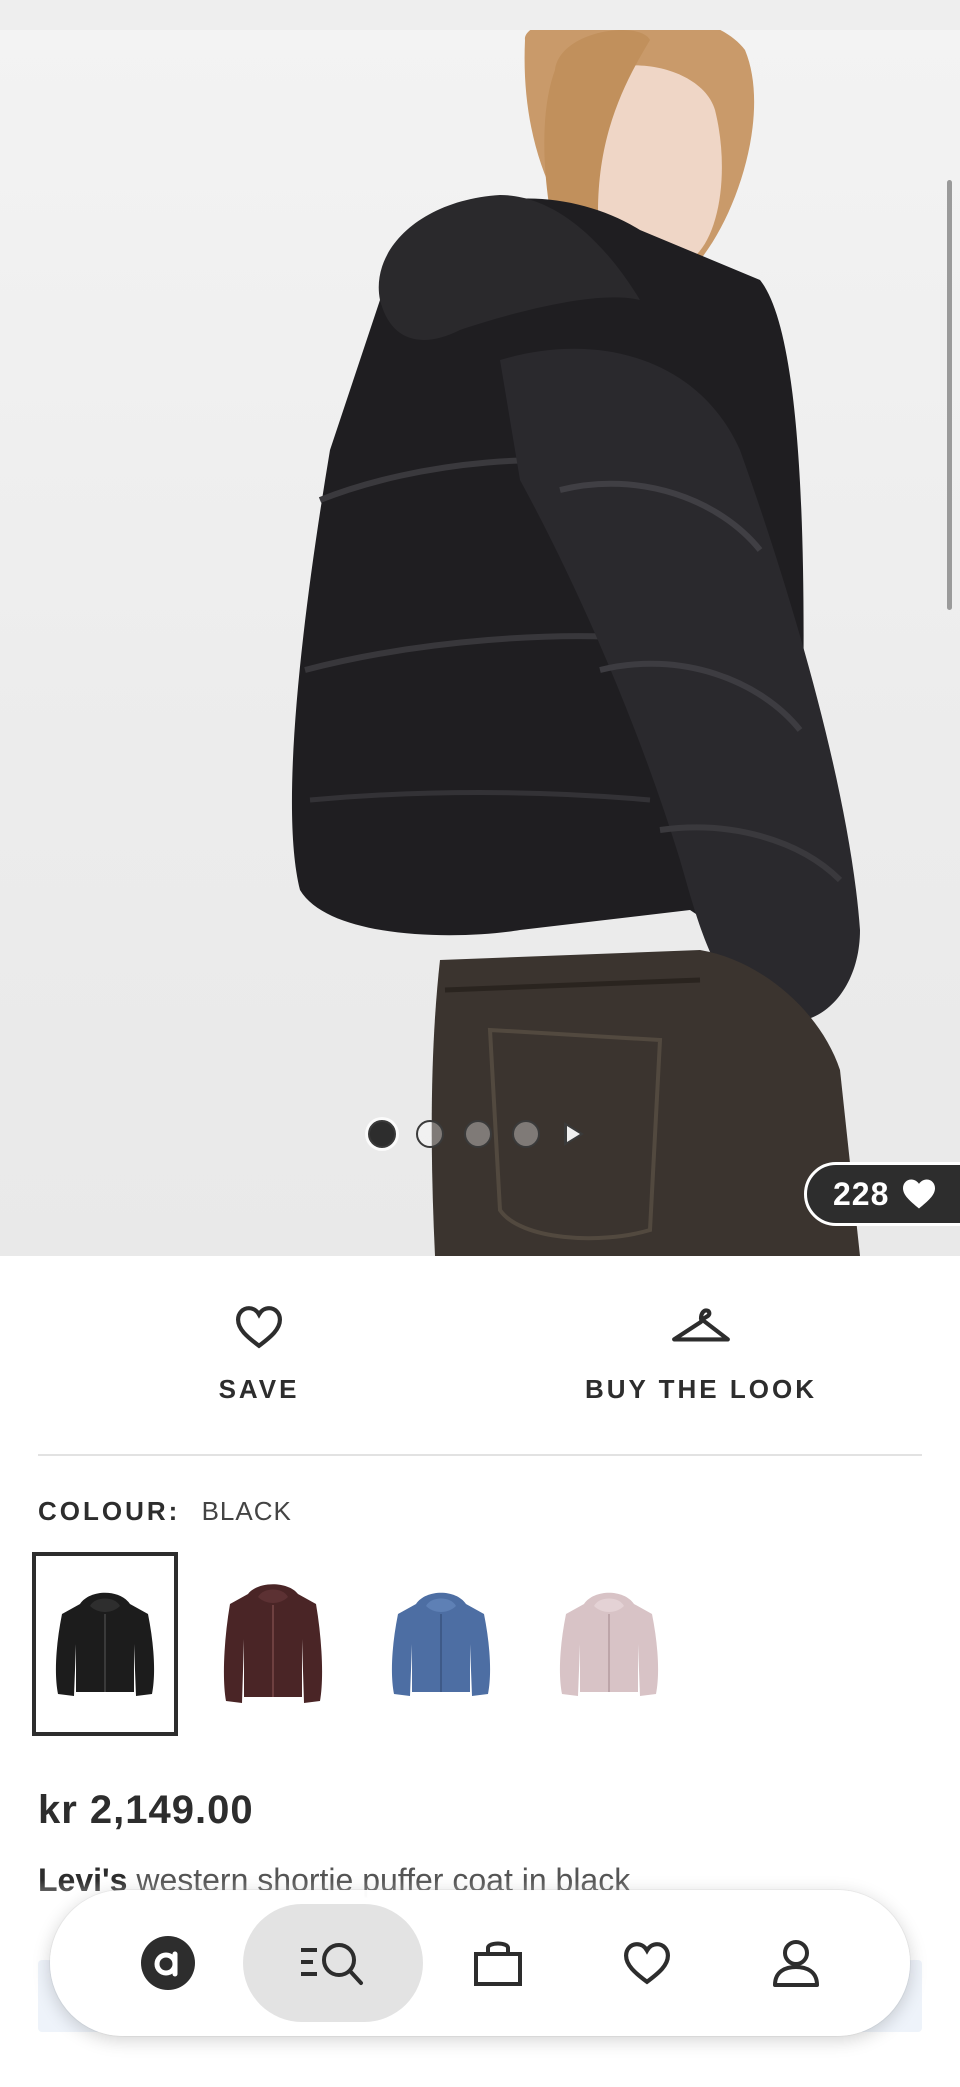 Image resolution: width=960 pixels, height=2087 pixels. I want to click on product-price: kr 2,149.00, so click(146, 1810).